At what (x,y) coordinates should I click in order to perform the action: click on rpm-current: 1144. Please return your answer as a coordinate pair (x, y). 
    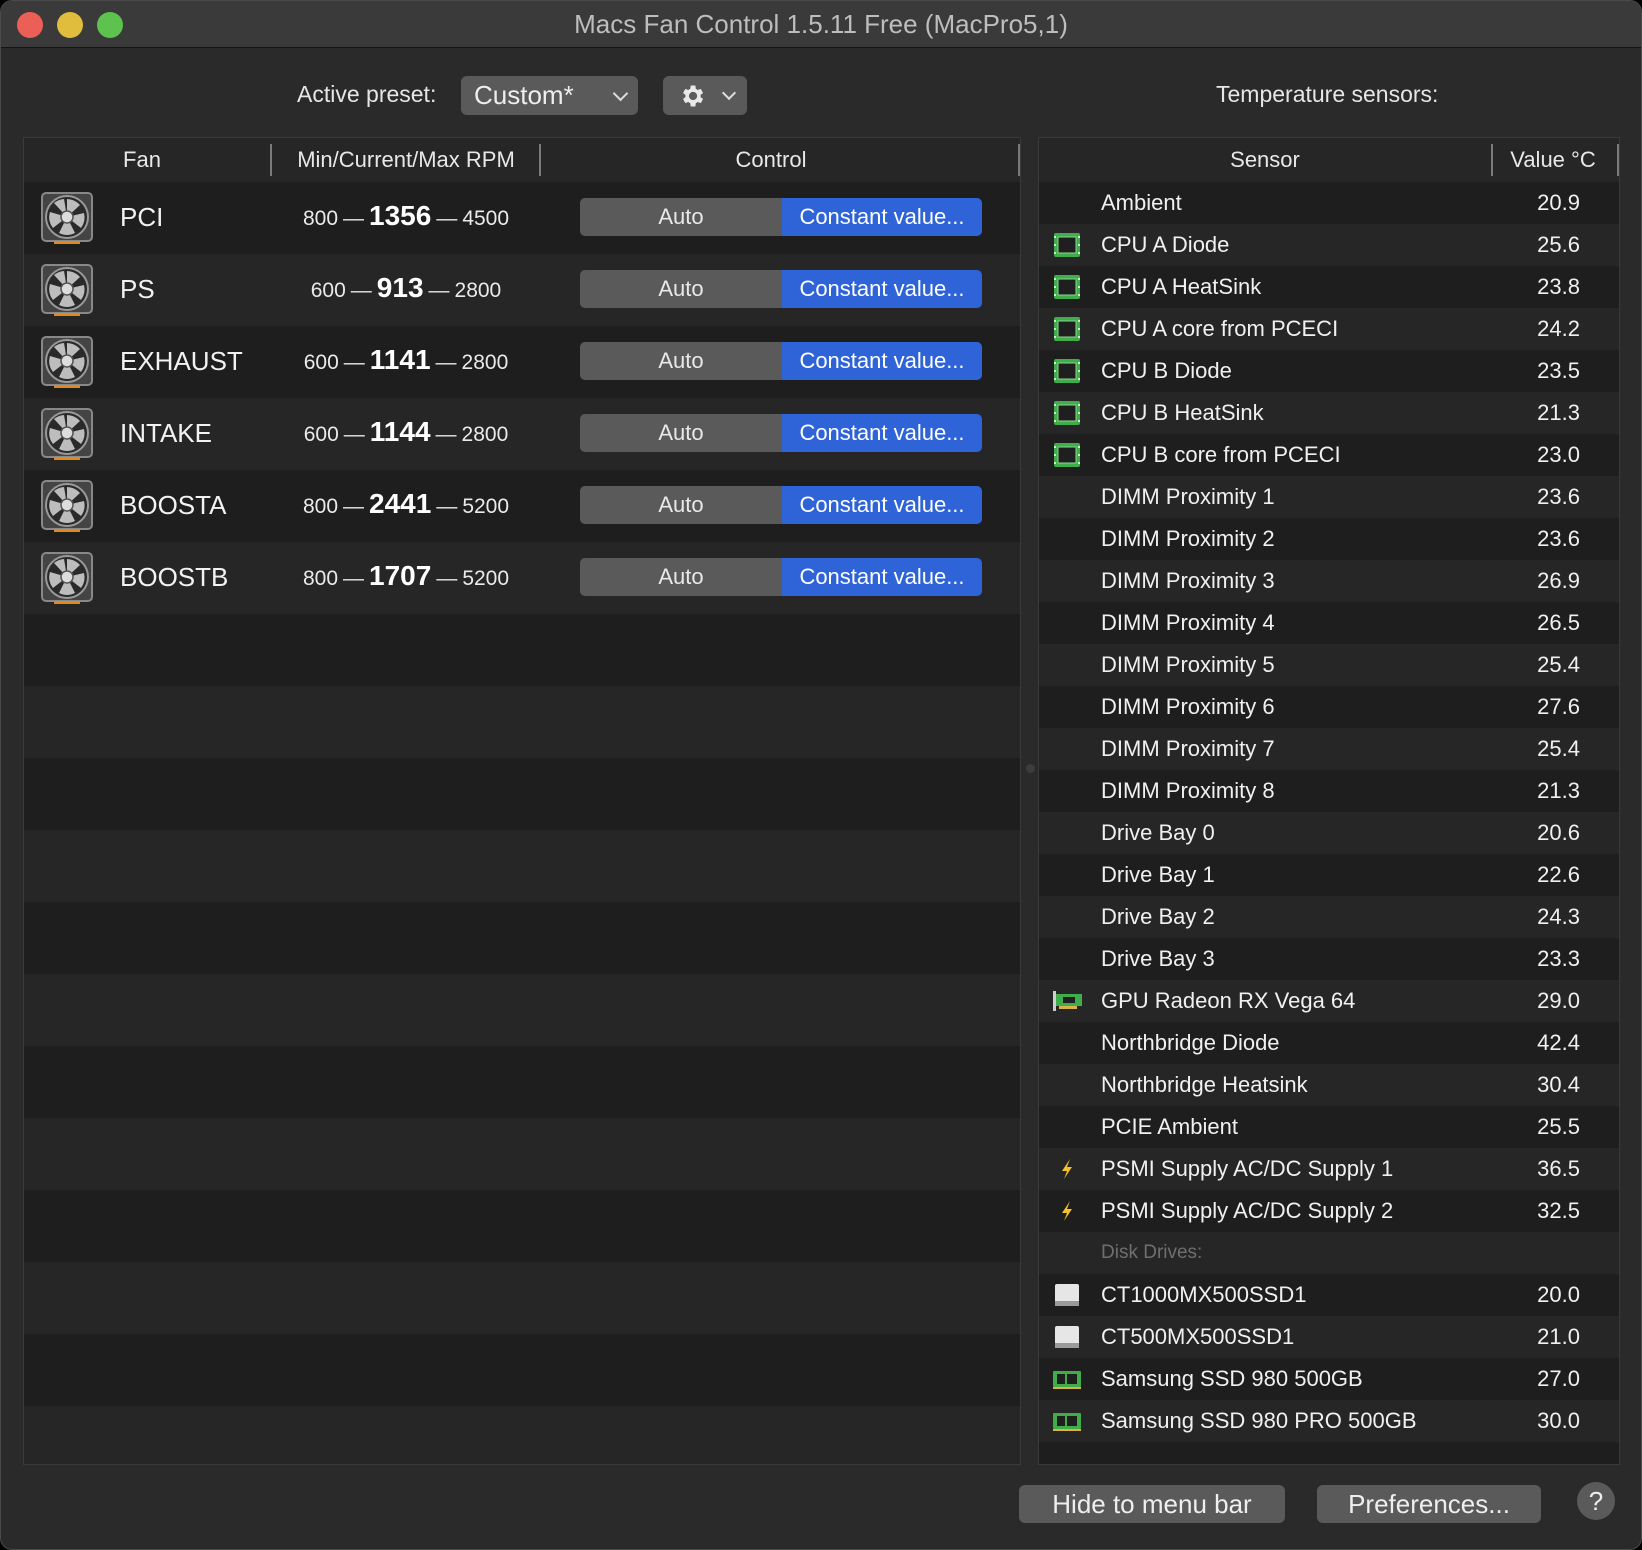
    Looking at the image, I should click on (400, 431).